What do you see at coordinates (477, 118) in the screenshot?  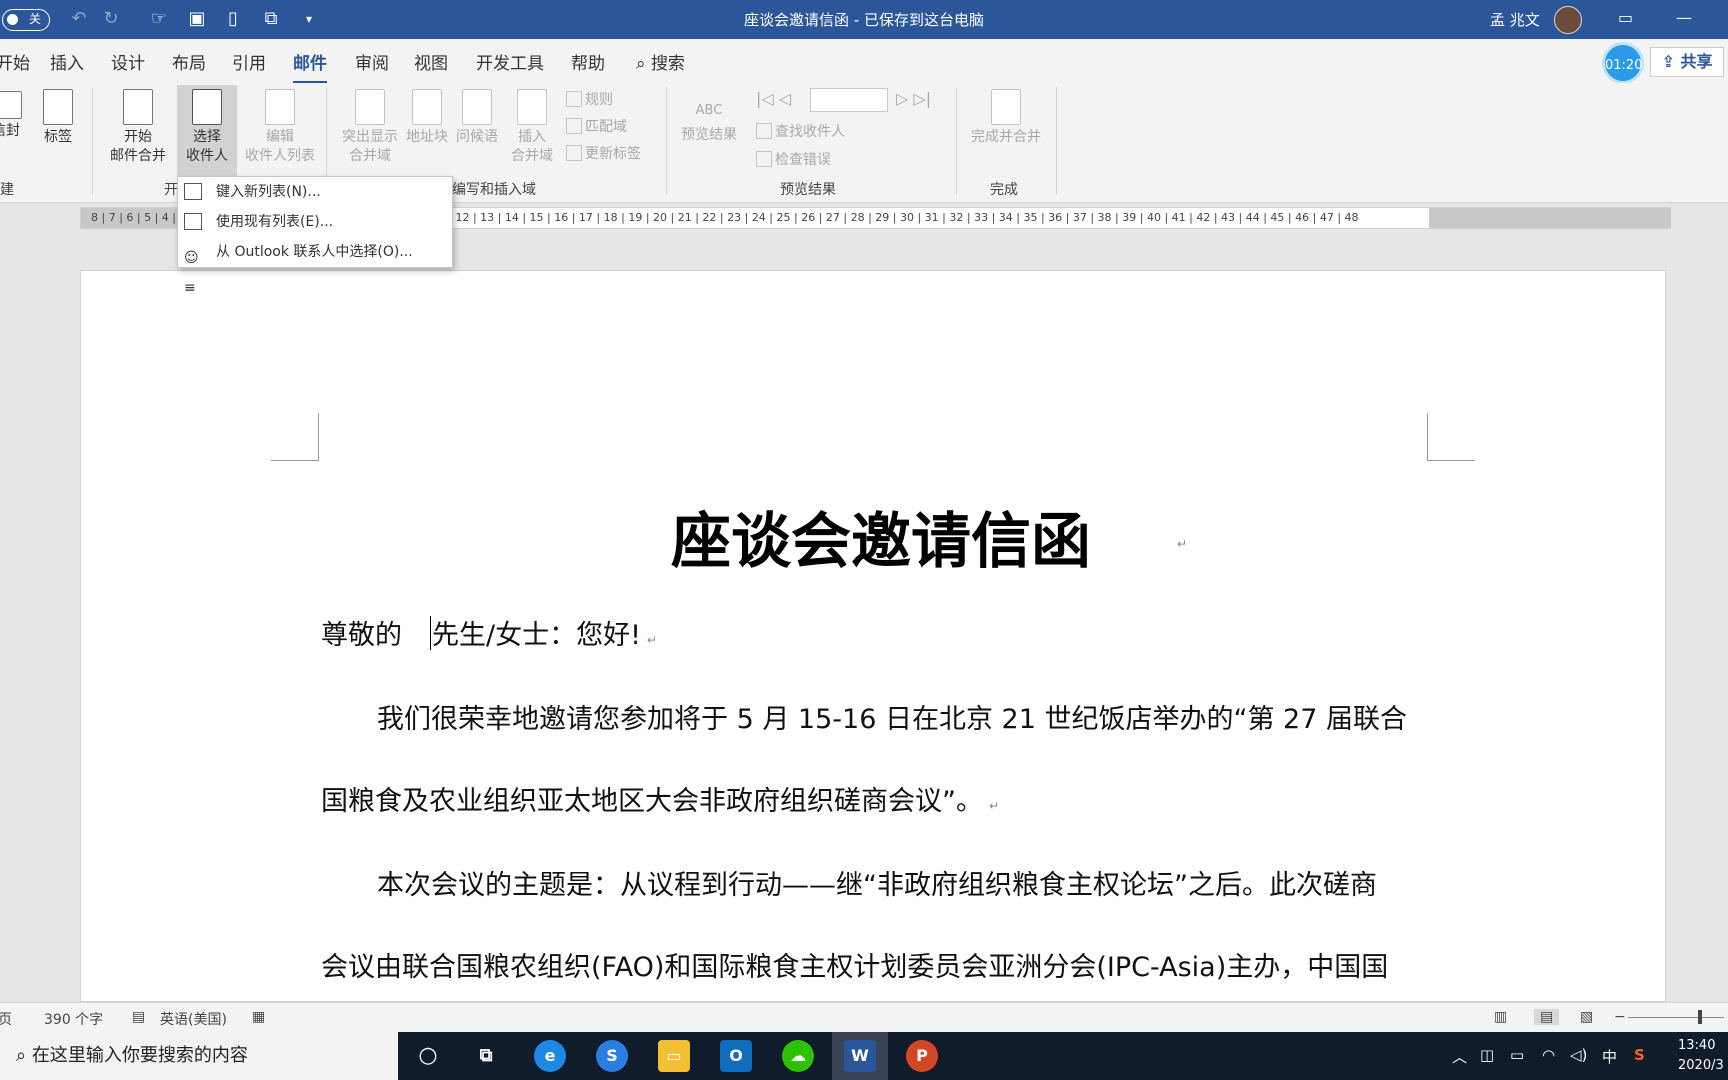 I see `greeting-line-button: 问候语` at bounding box center [477, 118].